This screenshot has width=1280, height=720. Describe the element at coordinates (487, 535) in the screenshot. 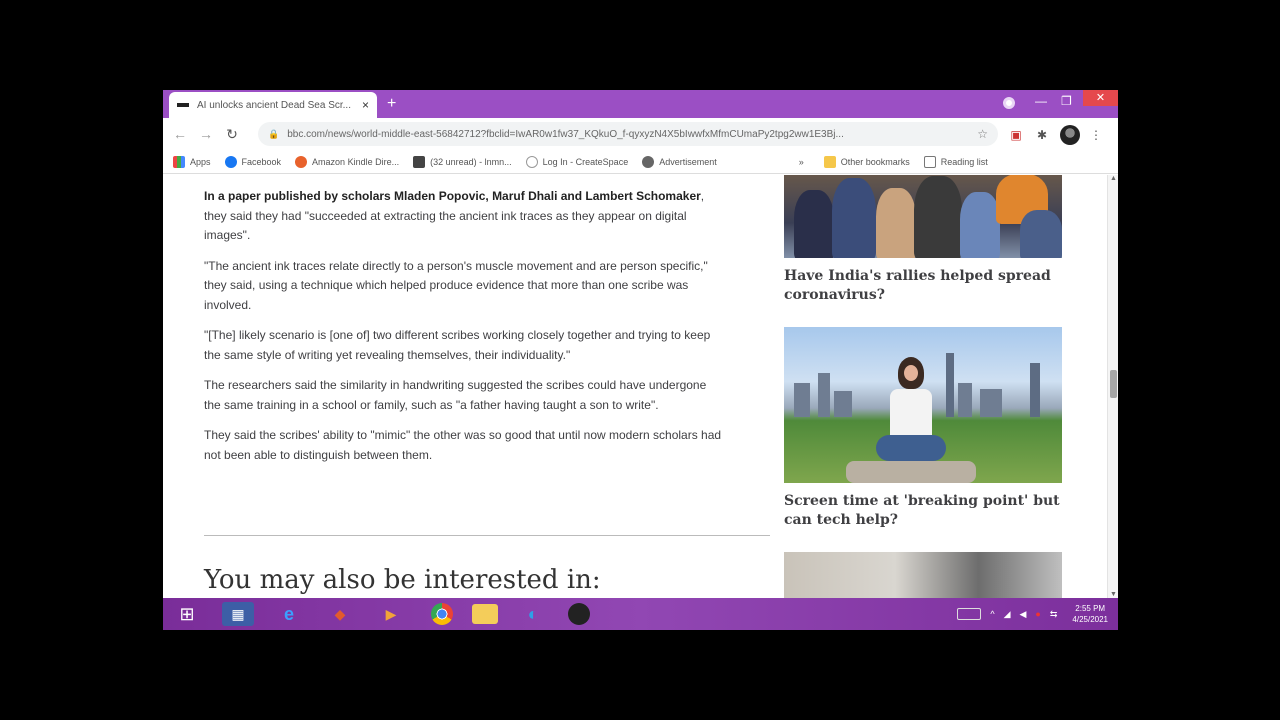

I see `section-divider` at that location.